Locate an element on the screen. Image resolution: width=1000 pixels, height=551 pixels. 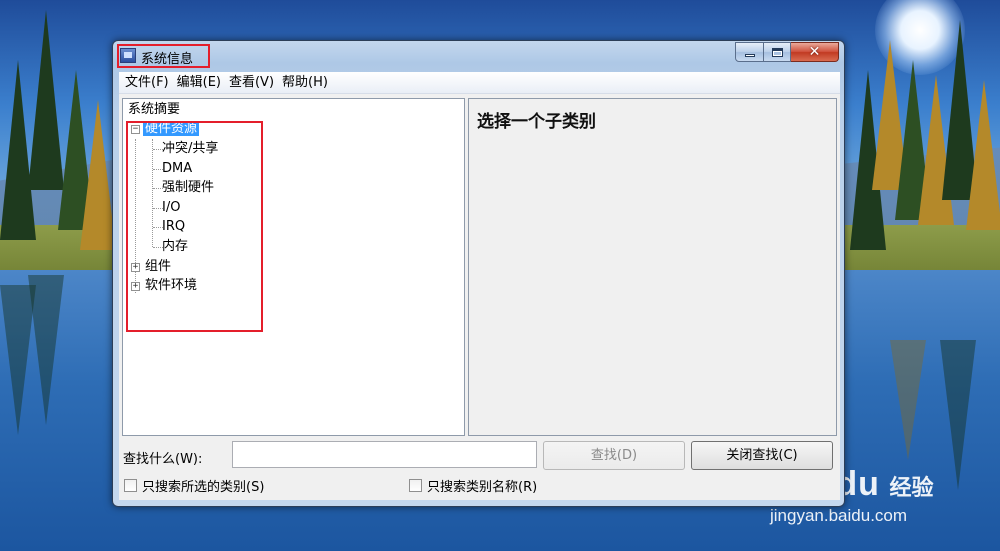
close-find-button: 关闭查找(C) is located at coordinates (762, 455).